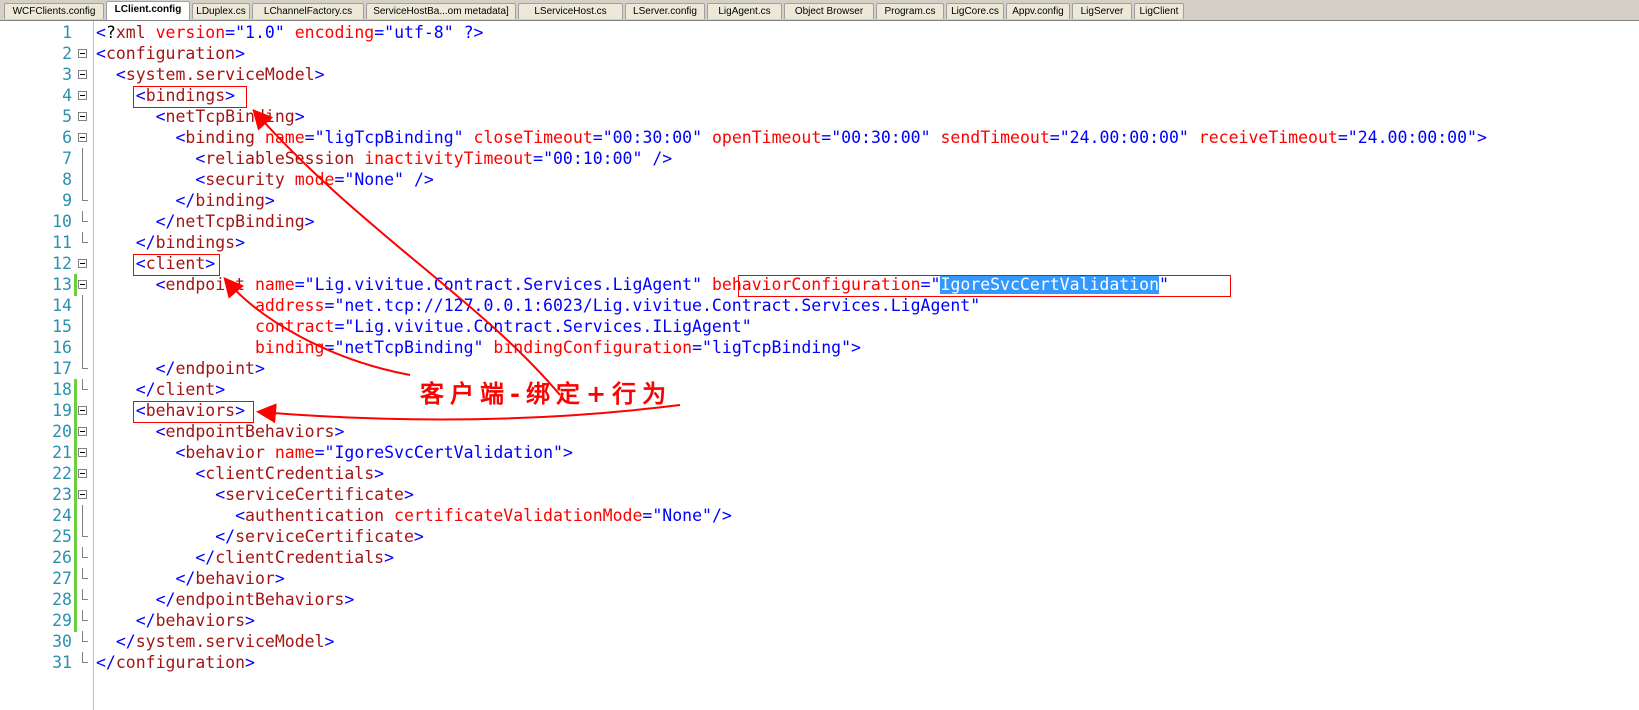 This screenshot has height=710, width=1639. I want to click on line-number: 16, so click(62, 347).